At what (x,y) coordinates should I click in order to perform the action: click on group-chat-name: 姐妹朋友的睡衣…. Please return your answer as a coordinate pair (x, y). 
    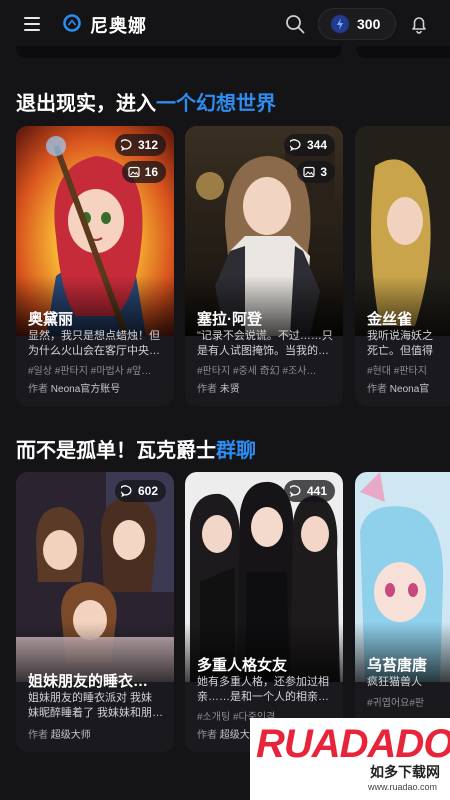
    Looking at the image, I should click on (88, 681).